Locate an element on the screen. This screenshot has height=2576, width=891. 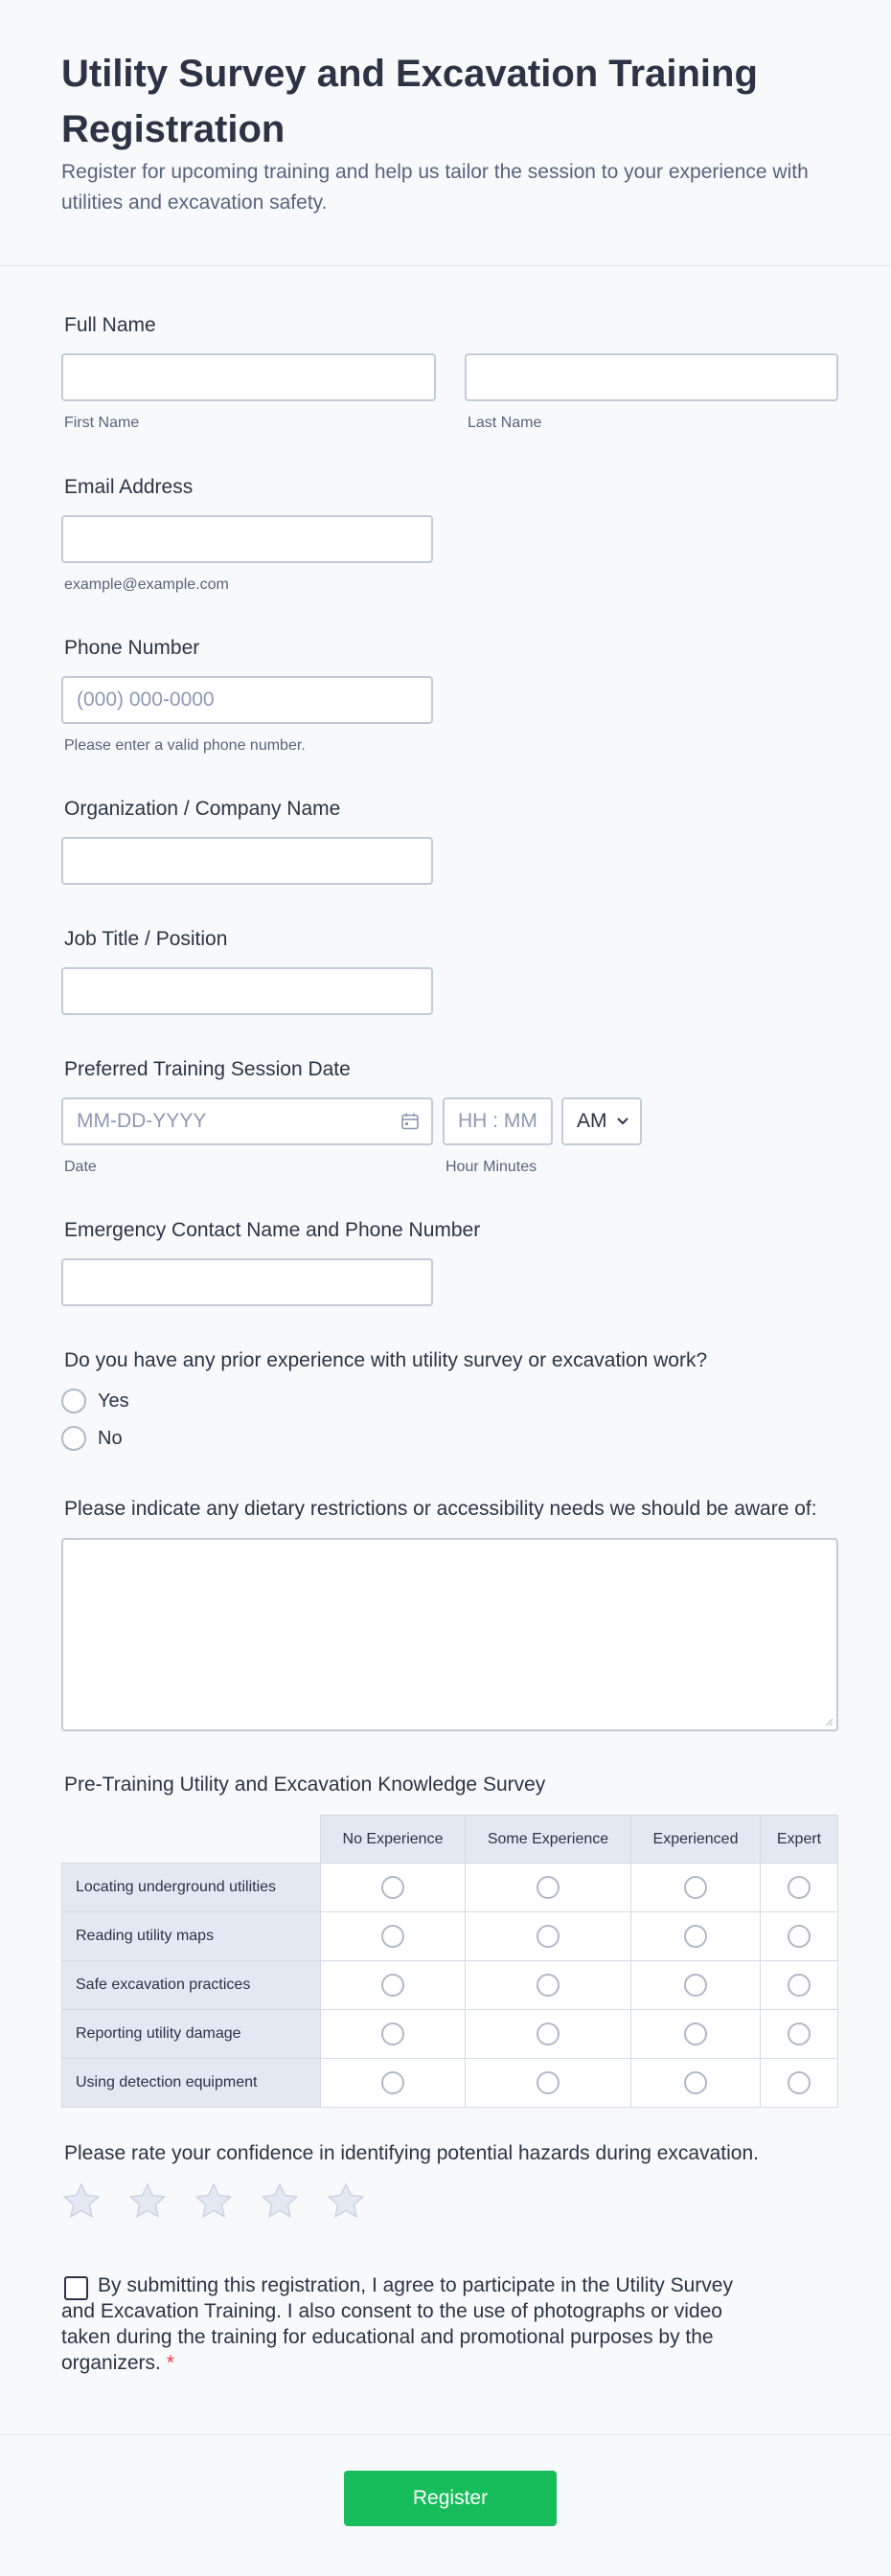
matrix-row: Reporting utility damage is located at coordinates (449, 2034).